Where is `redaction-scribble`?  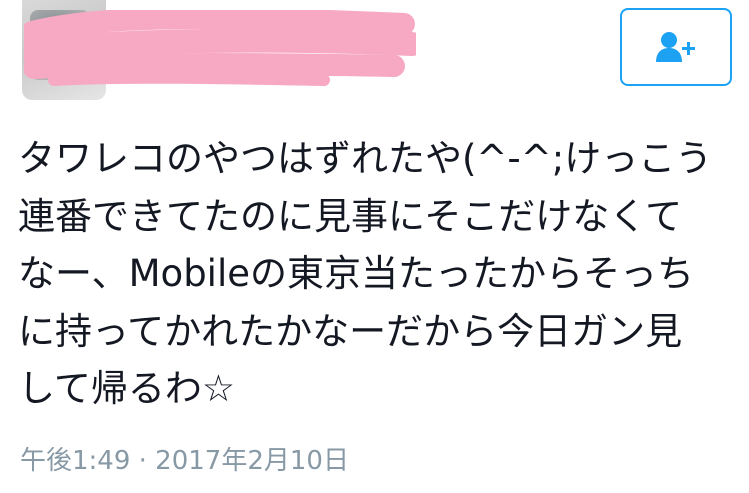
redaction-scribble is located at coordinates (220, 48).